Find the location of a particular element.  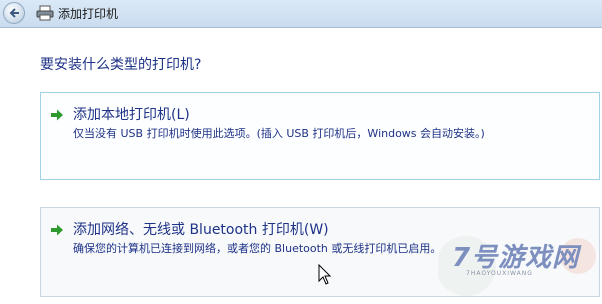

page-question: 要安装什么类型的打印机? is located at coordinates (121, 65).